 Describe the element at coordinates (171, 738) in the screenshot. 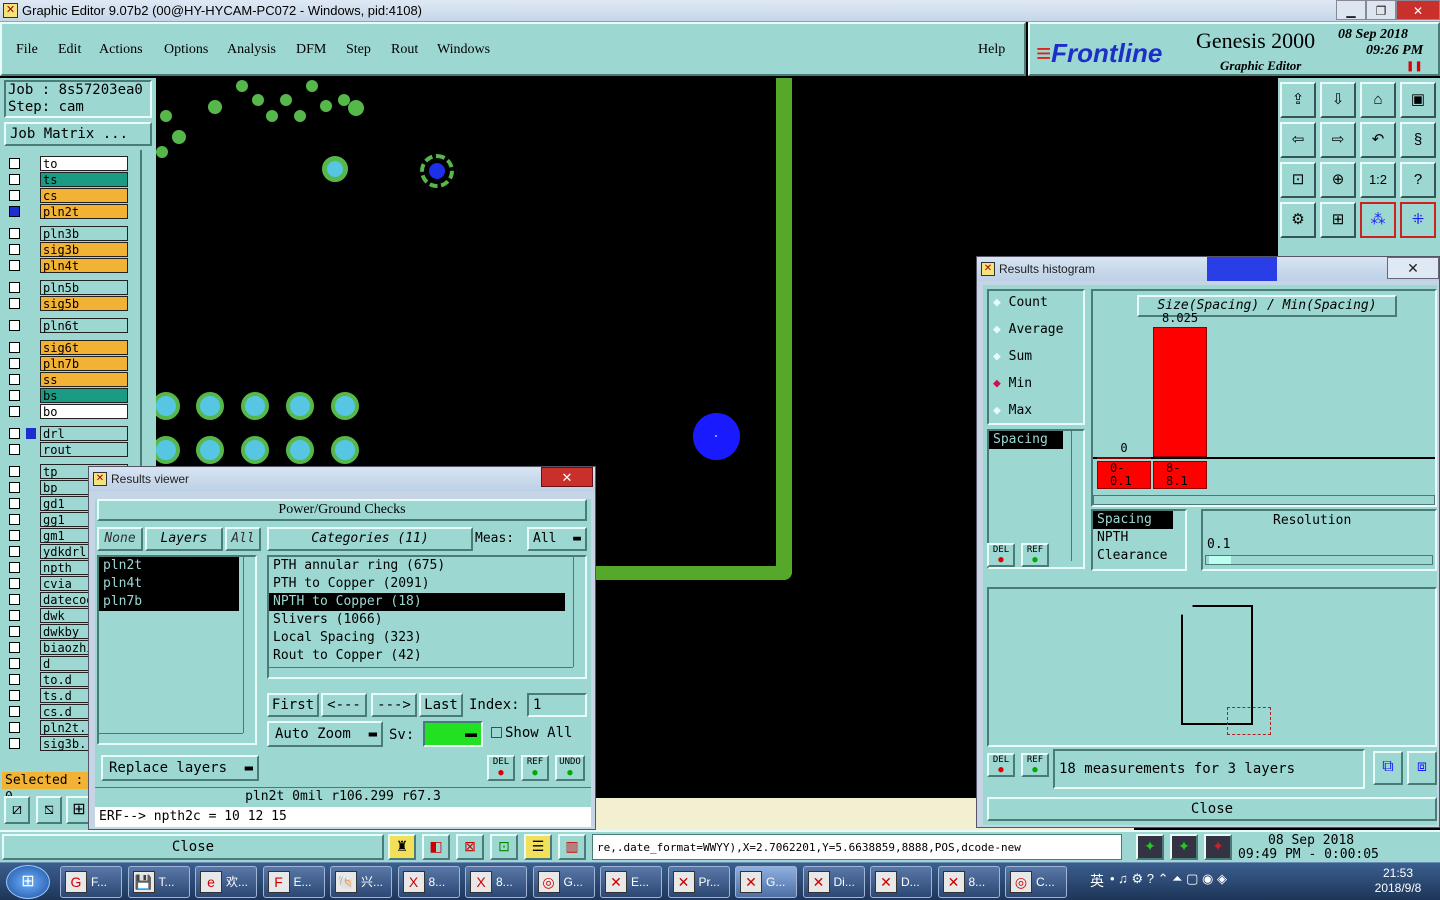

I see `layers-hscrollbar` at that location.